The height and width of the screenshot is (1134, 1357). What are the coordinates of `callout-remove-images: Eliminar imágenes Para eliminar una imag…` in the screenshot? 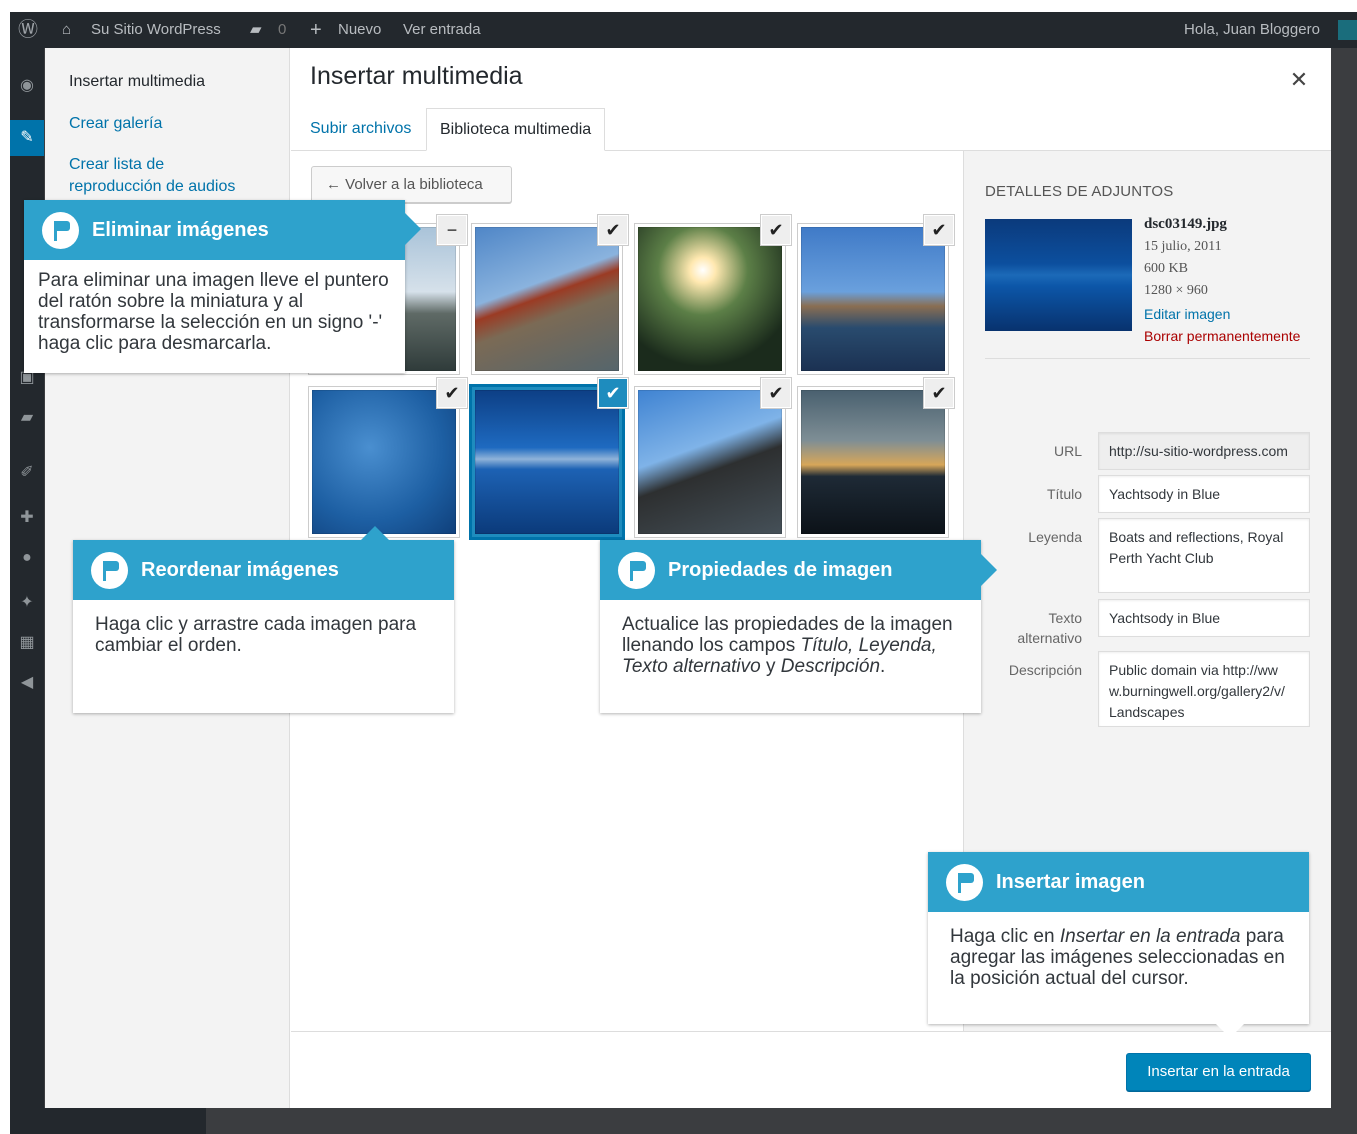 It's located at (214, 286).